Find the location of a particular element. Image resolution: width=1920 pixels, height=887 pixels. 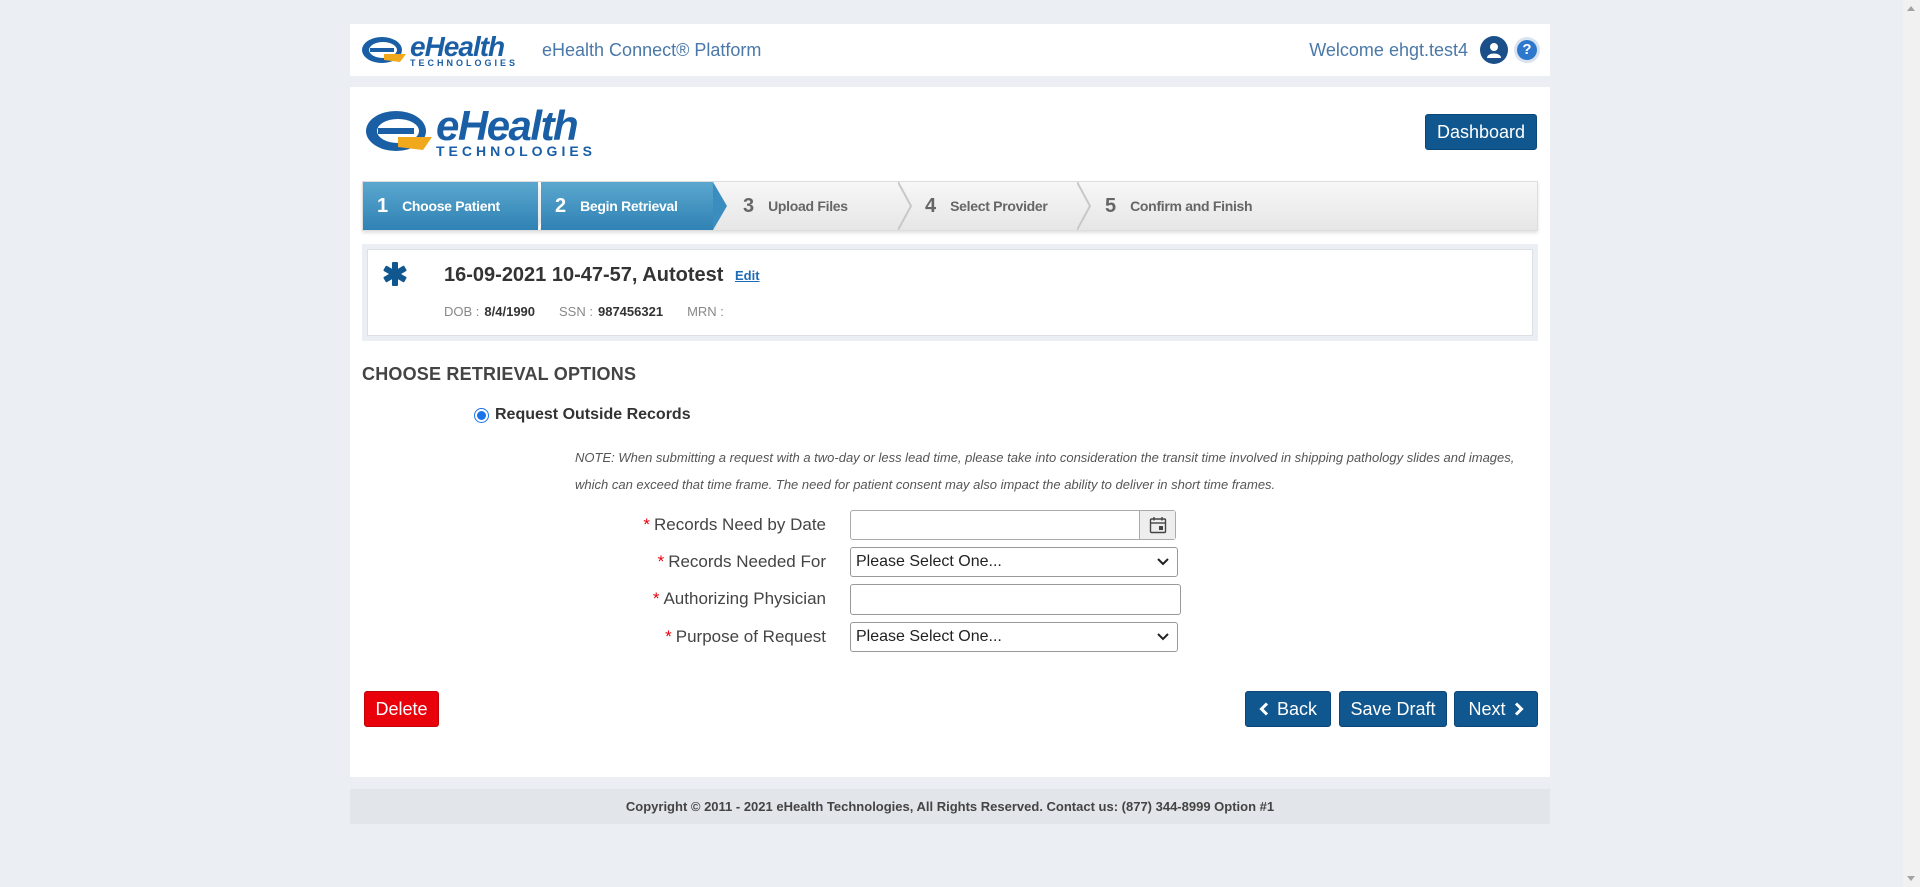

welcome-text: Welcome ehgt.test4 is located at coordinates (1388, 49).